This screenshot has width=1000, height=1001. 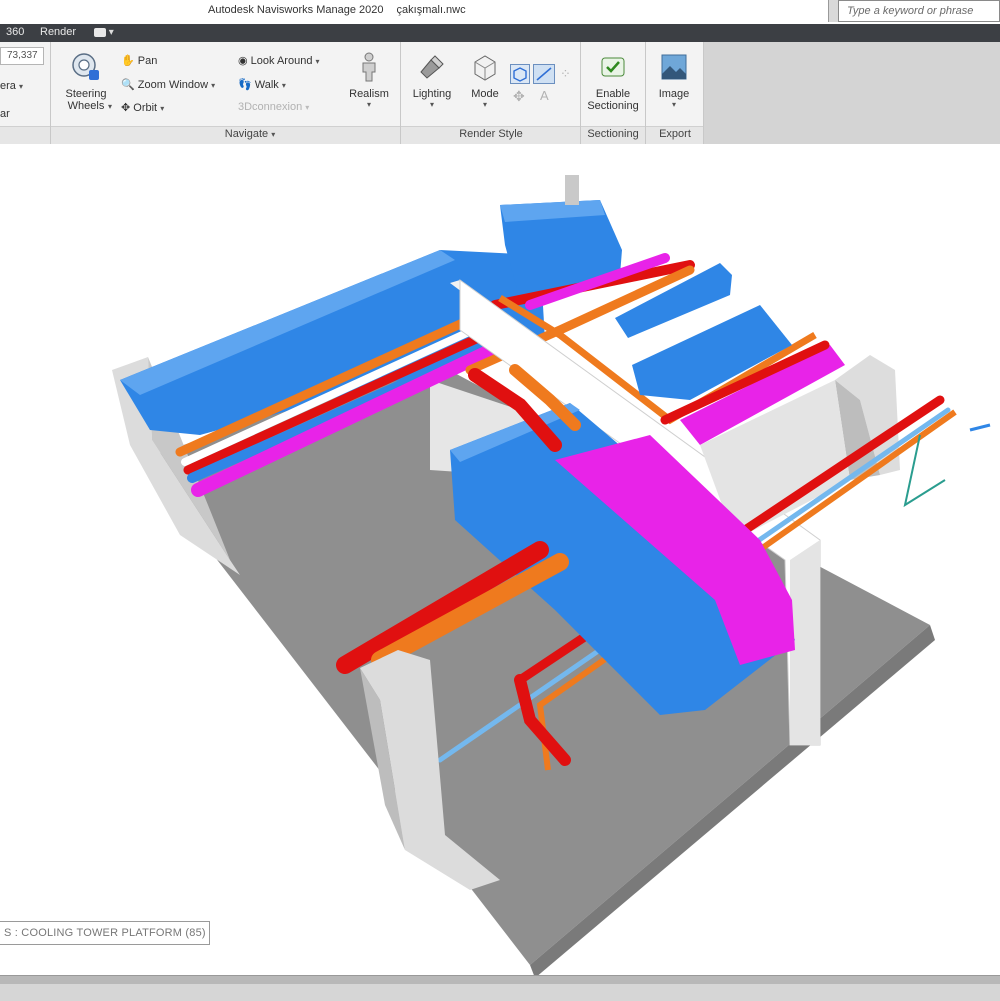 I want to click on 3dconnexion-button: 3Dconnexion ▾, so click(x=273, y=107).